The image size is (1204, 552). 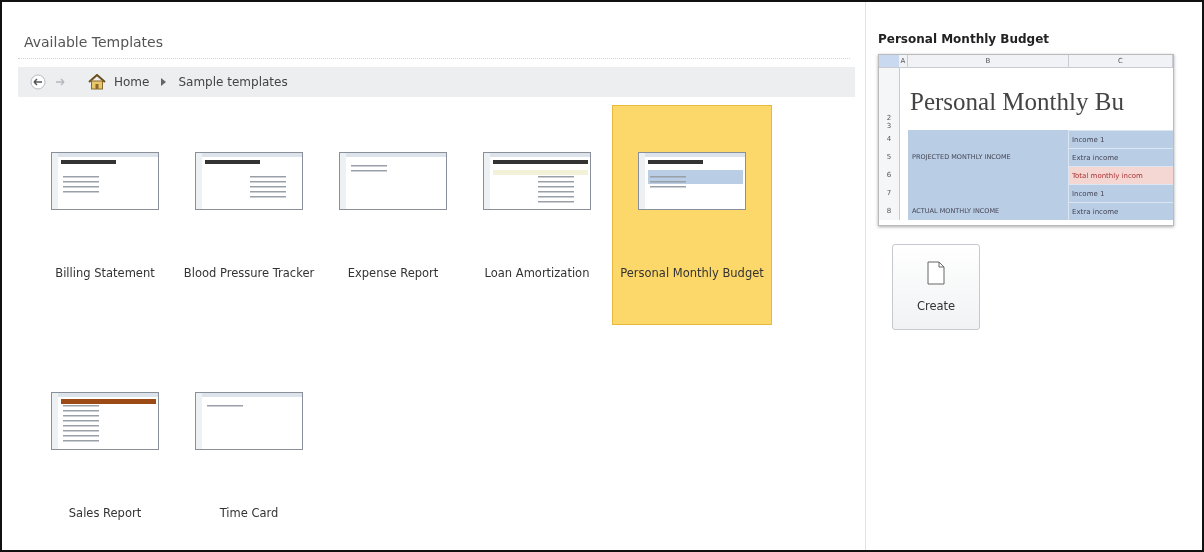 What do you see at coordinates (964, 39) in the screenshot?
I see `preview-title: Personal Monthly Budget` at bounding box center [964, 39].